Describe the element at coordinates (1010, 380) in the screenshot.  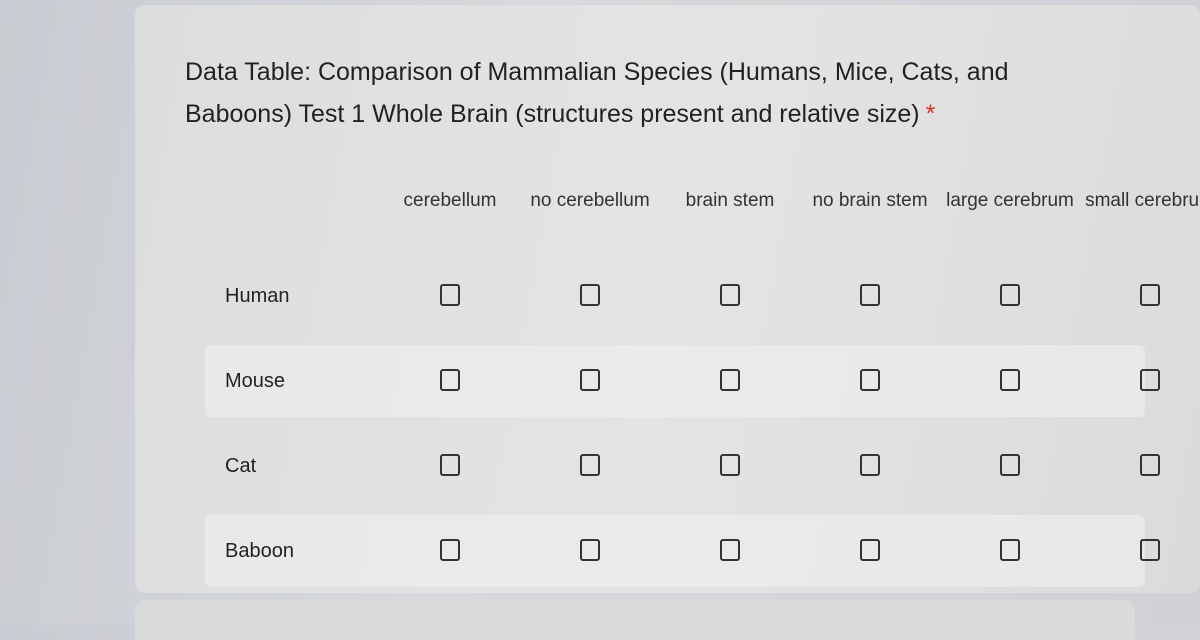
I see `checkbox-mouse-large-cerebrum` at that location.